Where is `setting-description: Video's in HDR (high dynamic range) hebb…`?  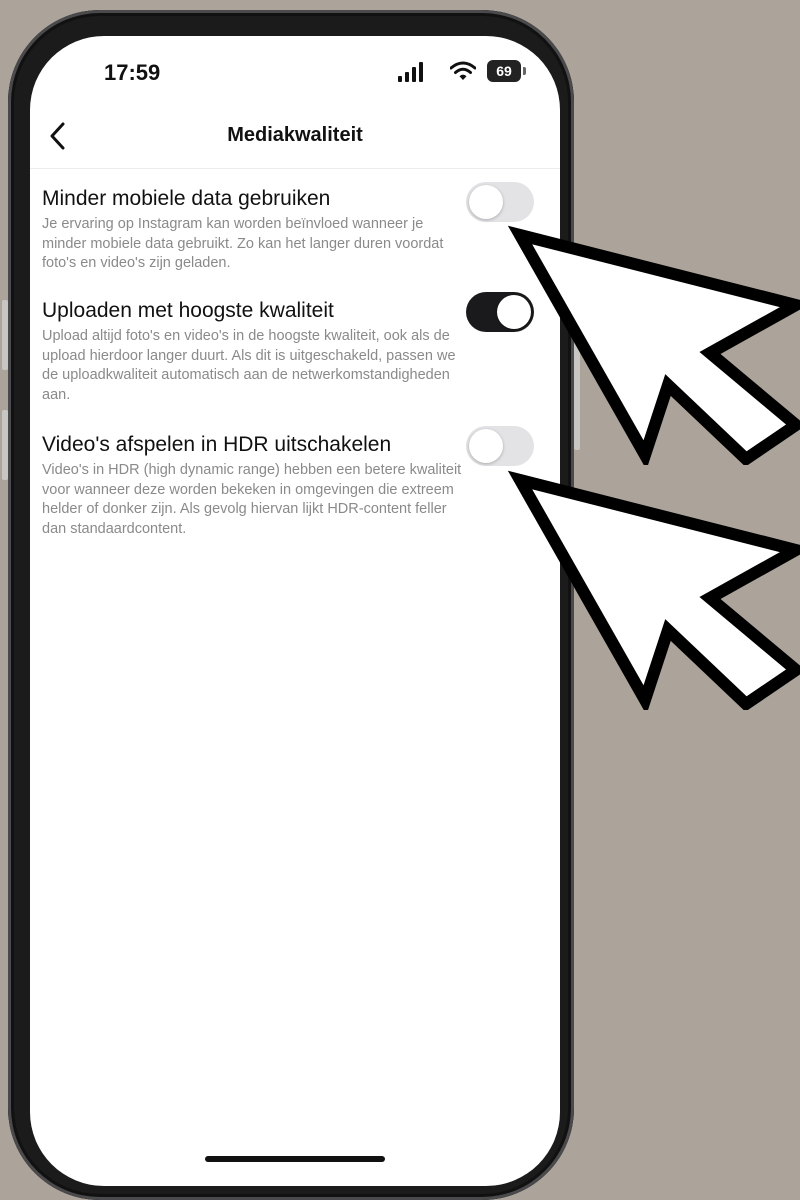 setting-description: Video's in HDR (high dynamic range) hebb… is located at coordinates (252, 499).